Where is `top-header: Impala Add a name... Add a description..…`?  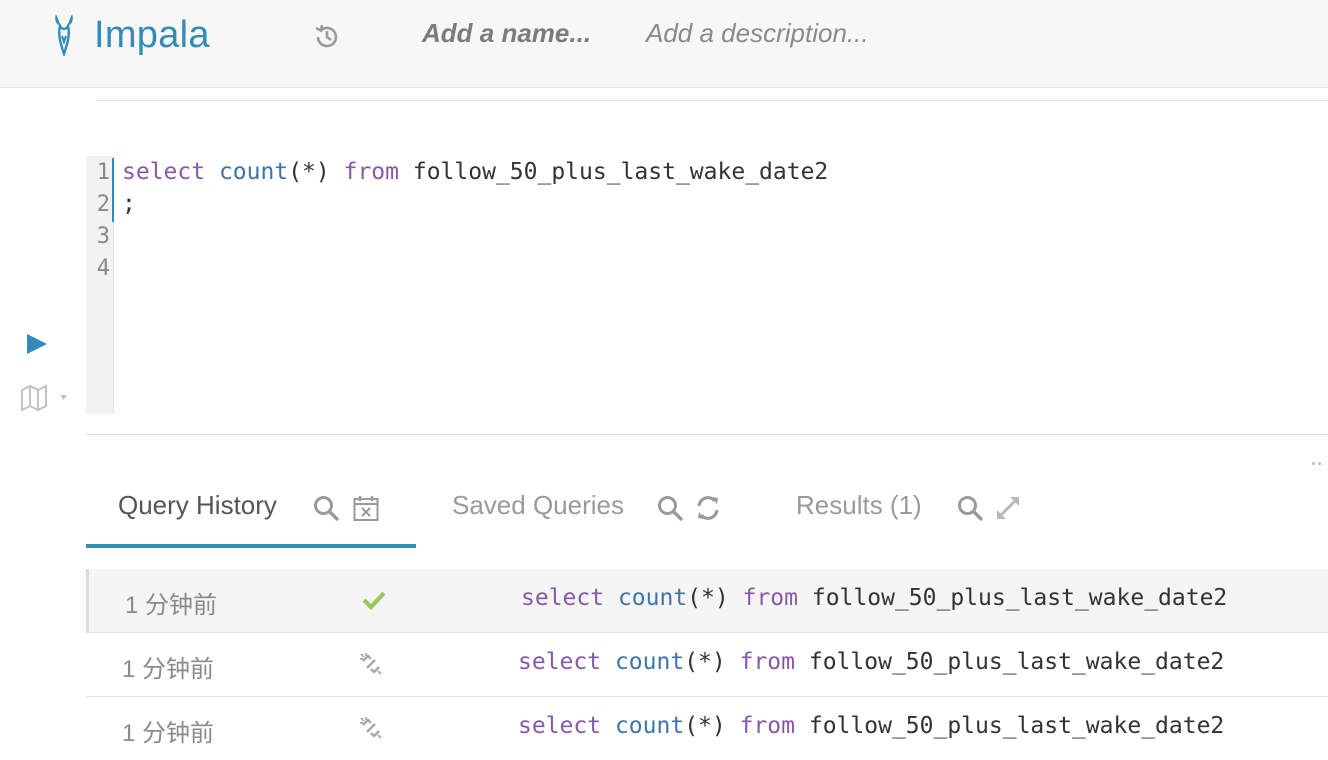
top-header: Impala Add a name... Add a description..… is located at coordinates (664, 44).